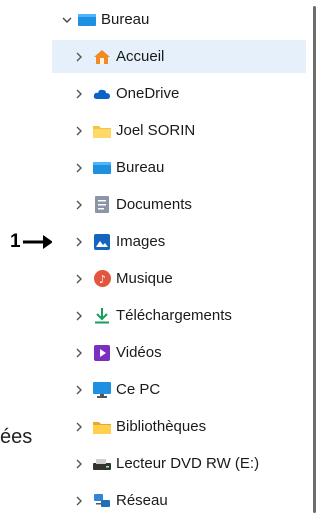 This screenshot has height=519, width=323. What do you see at coordinates (179, 56) in the screenshot?
I see `tree-item-accueil: Accueil` at bounding box center [179, 56].